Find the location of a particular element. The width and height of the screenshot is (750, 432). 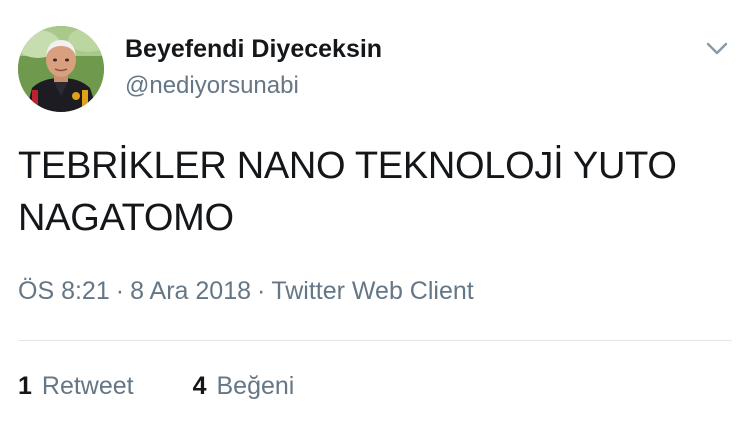

avatar is located at coordinates (61, 69).